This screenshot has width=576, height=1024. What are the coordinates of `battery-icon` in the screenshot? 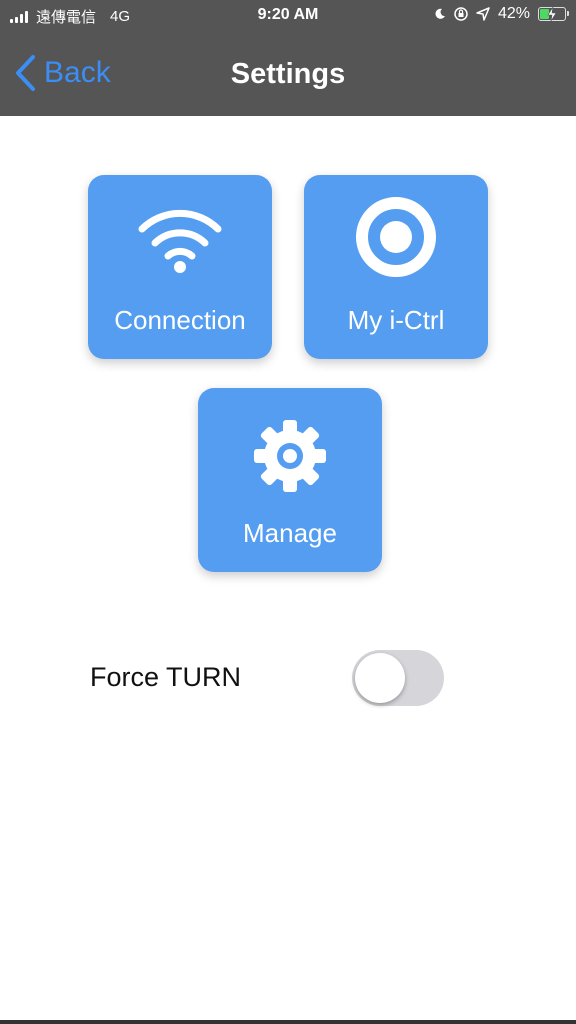 It's located at (553, 14).